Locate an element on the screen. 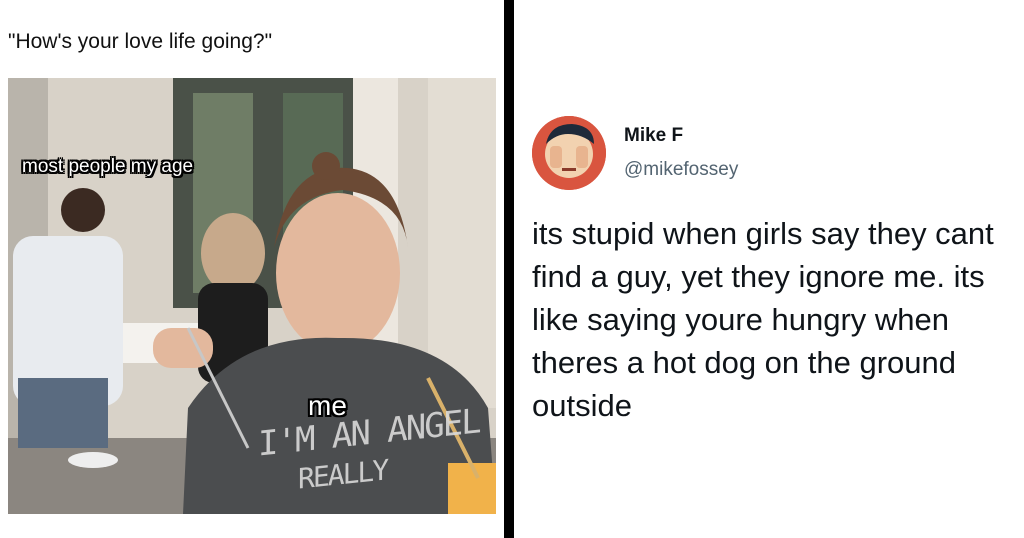 This screenshot has height=538, width=1024. tweet-author-handle: @mikefossey is located at coordinates (681, 170).